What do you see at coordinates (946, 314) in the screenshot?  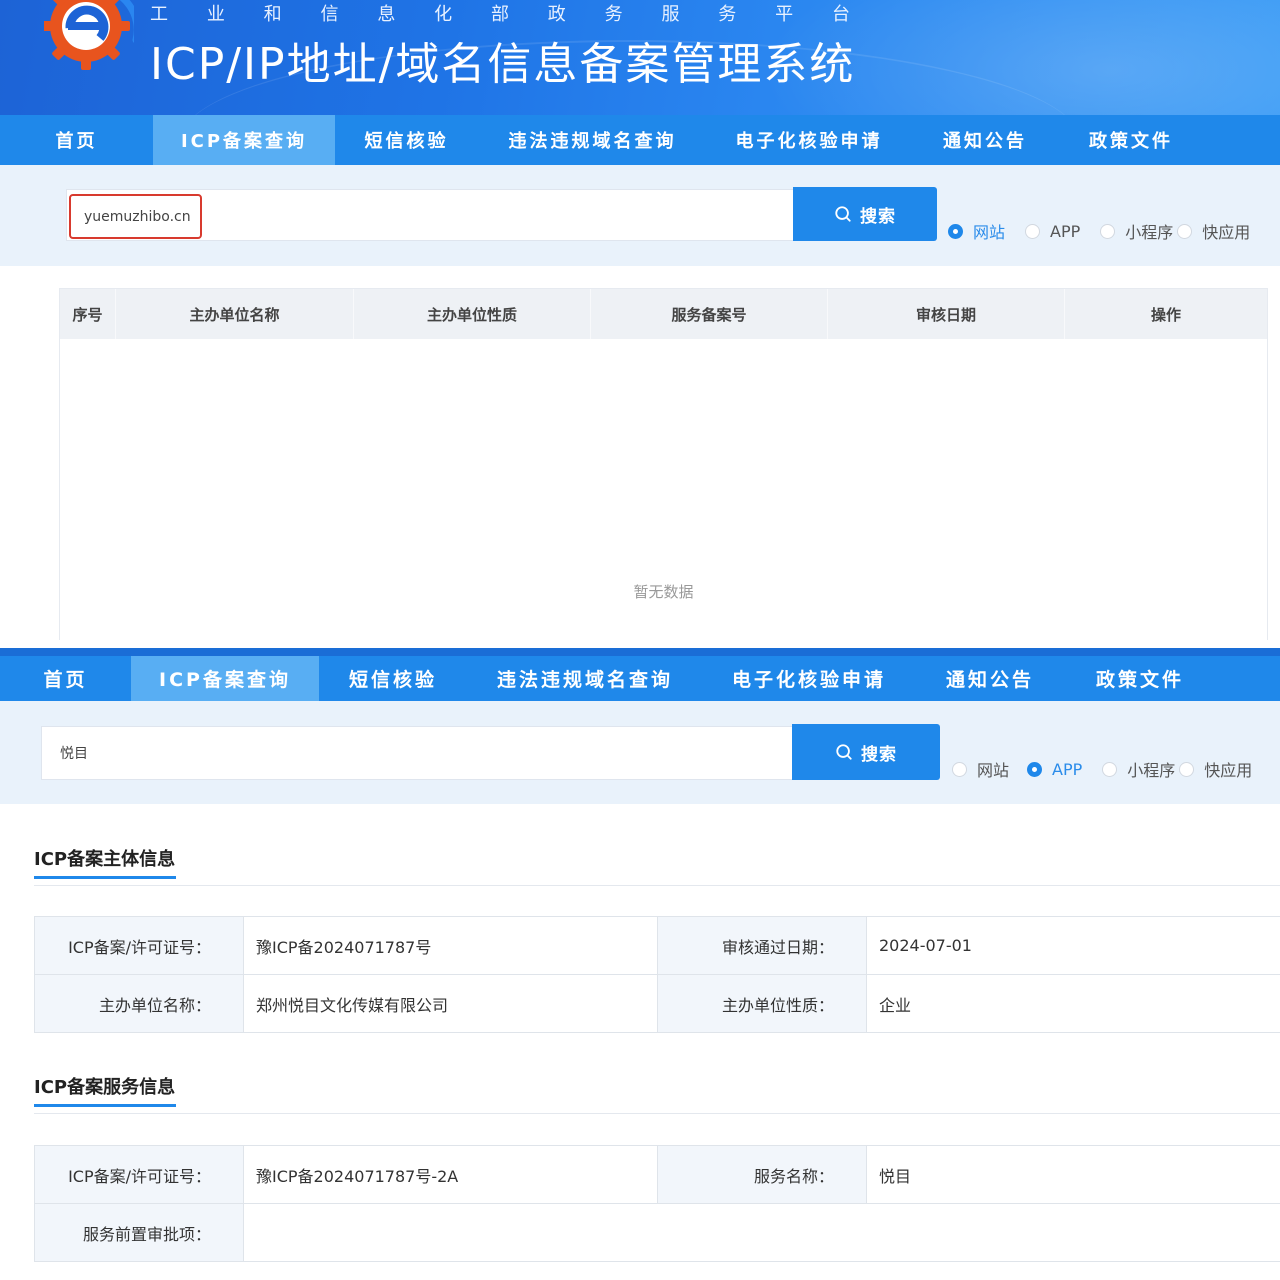 I see `col-audit-date: 审核日期` at bounding box center [946, 314].